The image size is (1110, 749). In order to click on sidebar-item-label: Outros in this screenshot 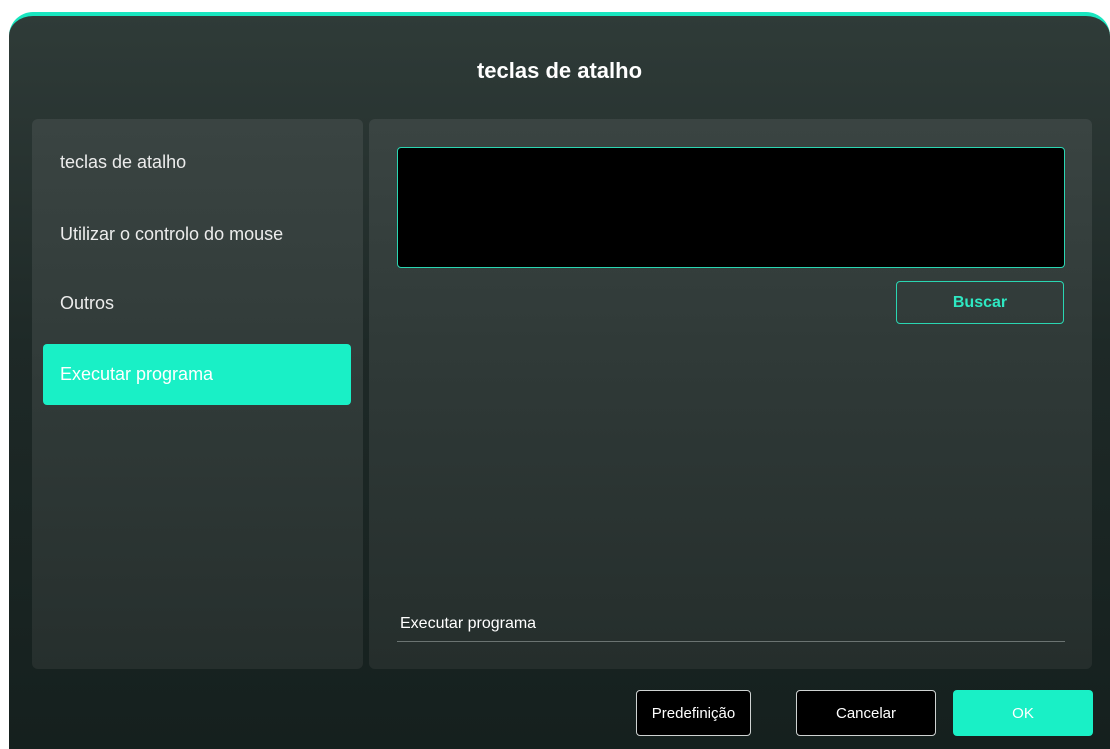, I will do `click(87, 303)`.